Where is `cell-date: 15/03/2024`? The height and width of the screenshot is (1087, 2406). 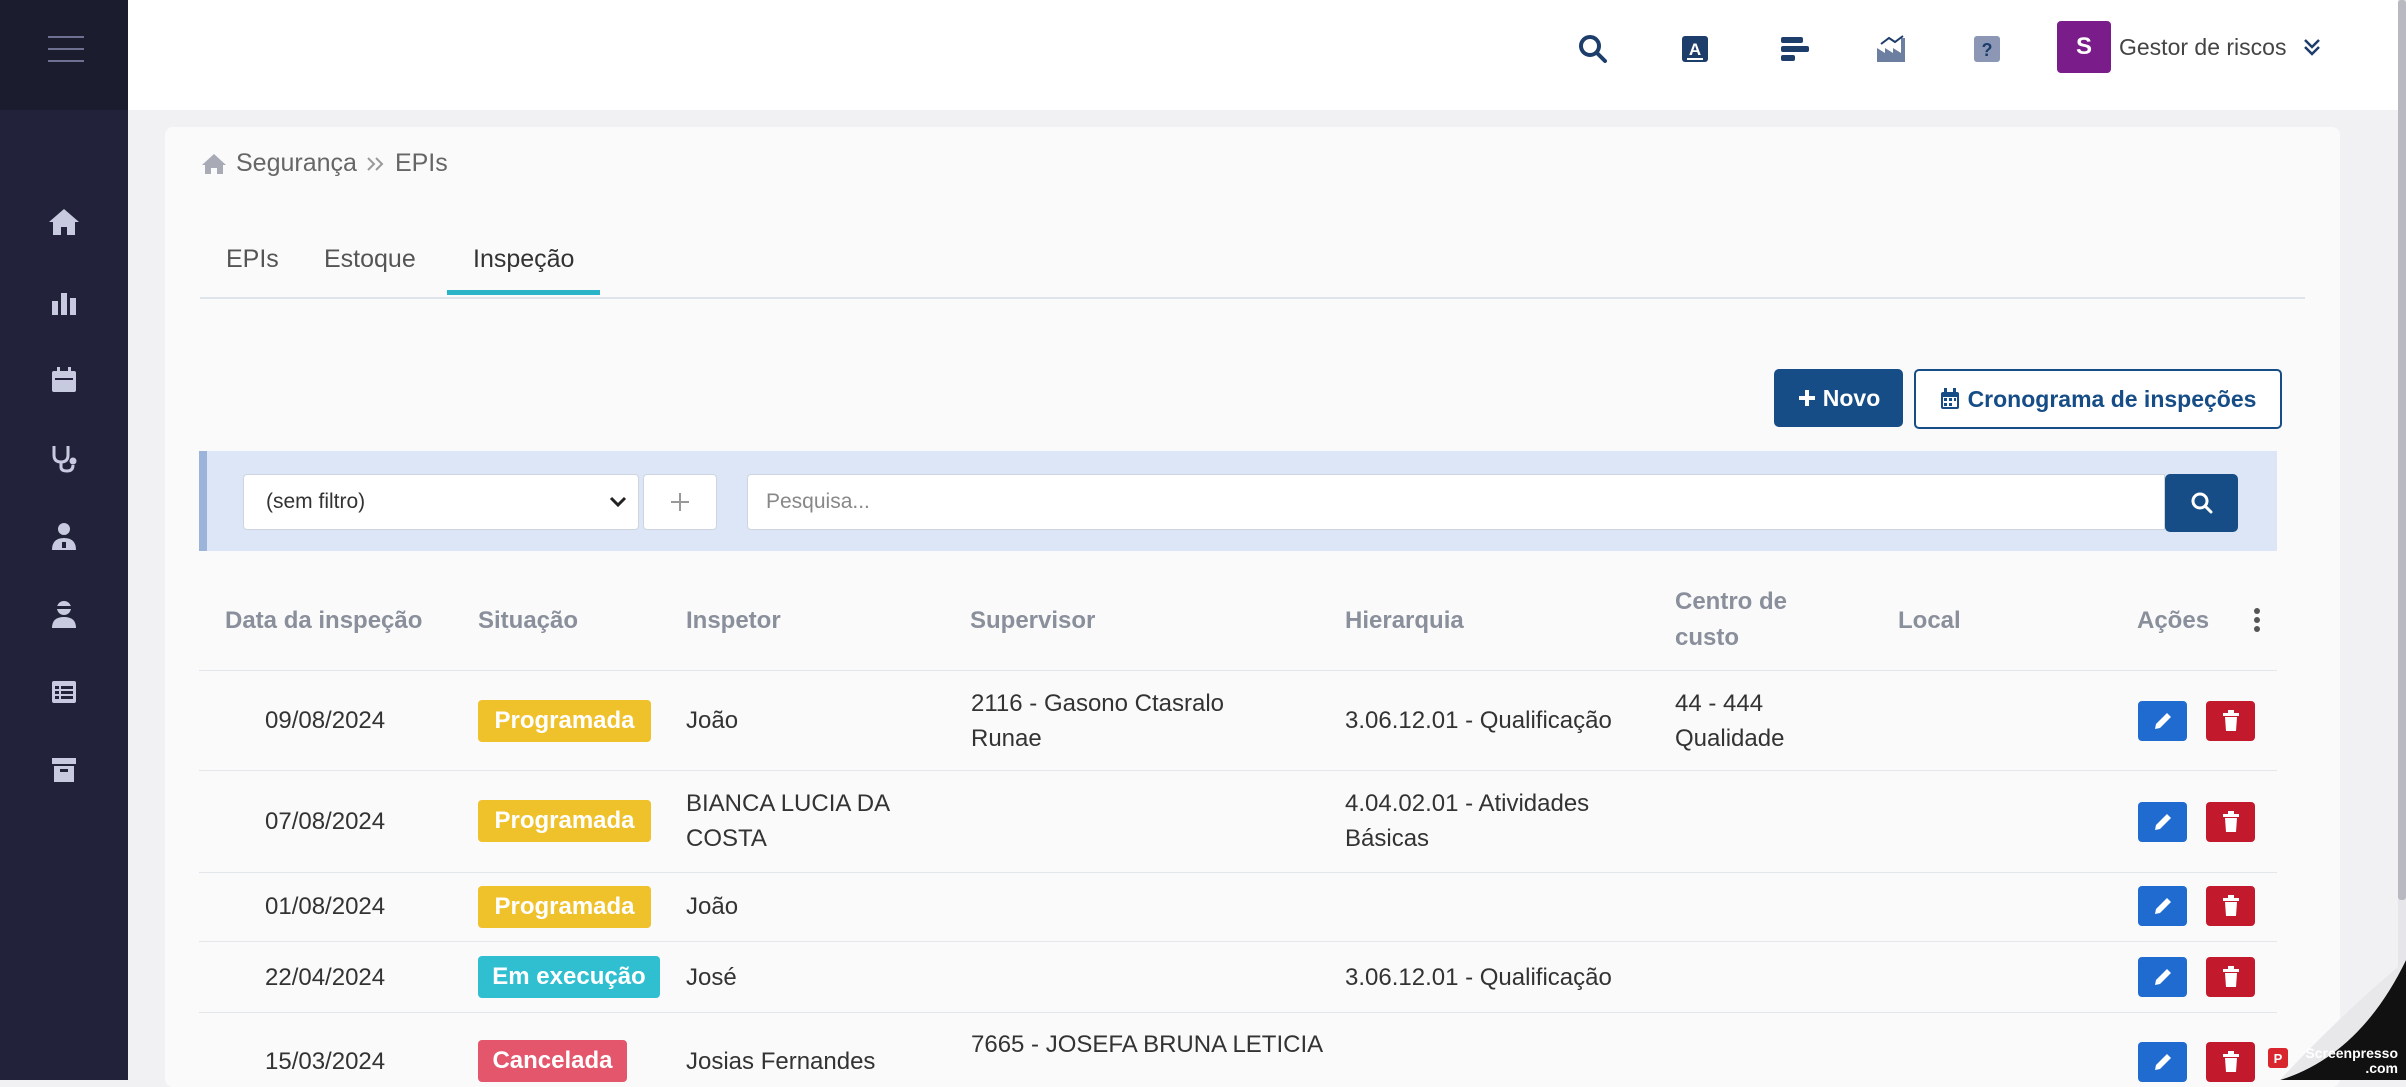
cell-date: 15/03/2024 is located at coordinates (325, 1061).